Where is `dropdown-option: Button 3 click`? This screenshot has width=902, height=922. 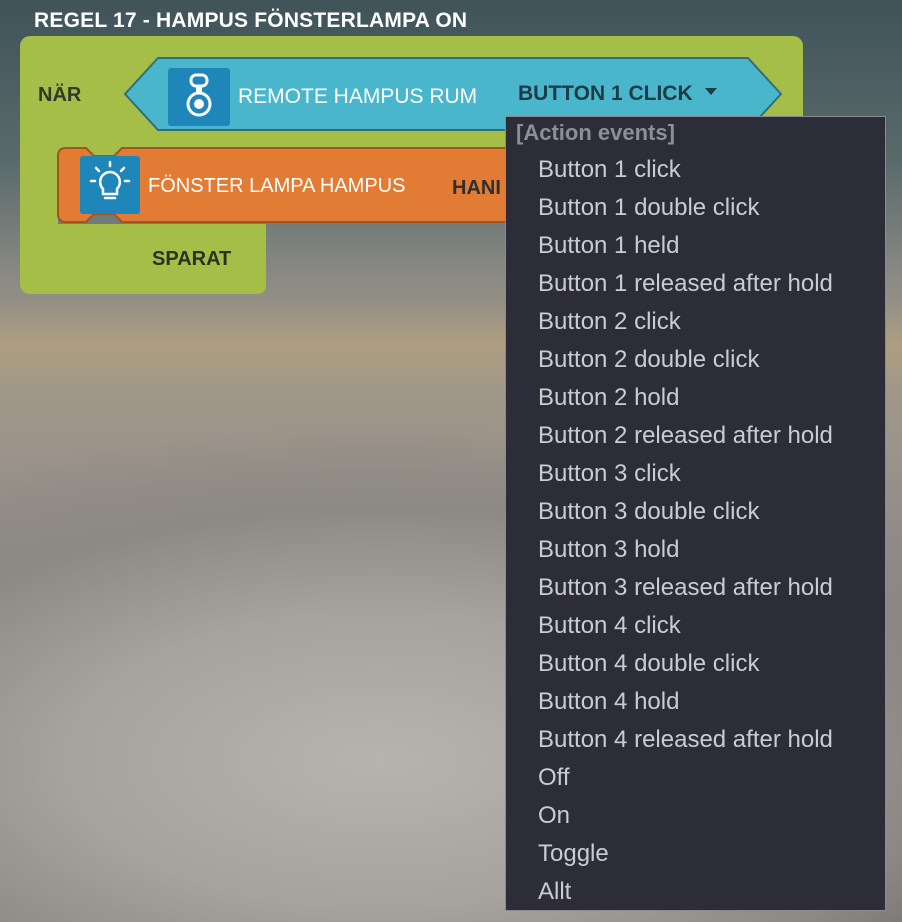
dropdown-option: Button 3 click is located at coordinates (695, 474).